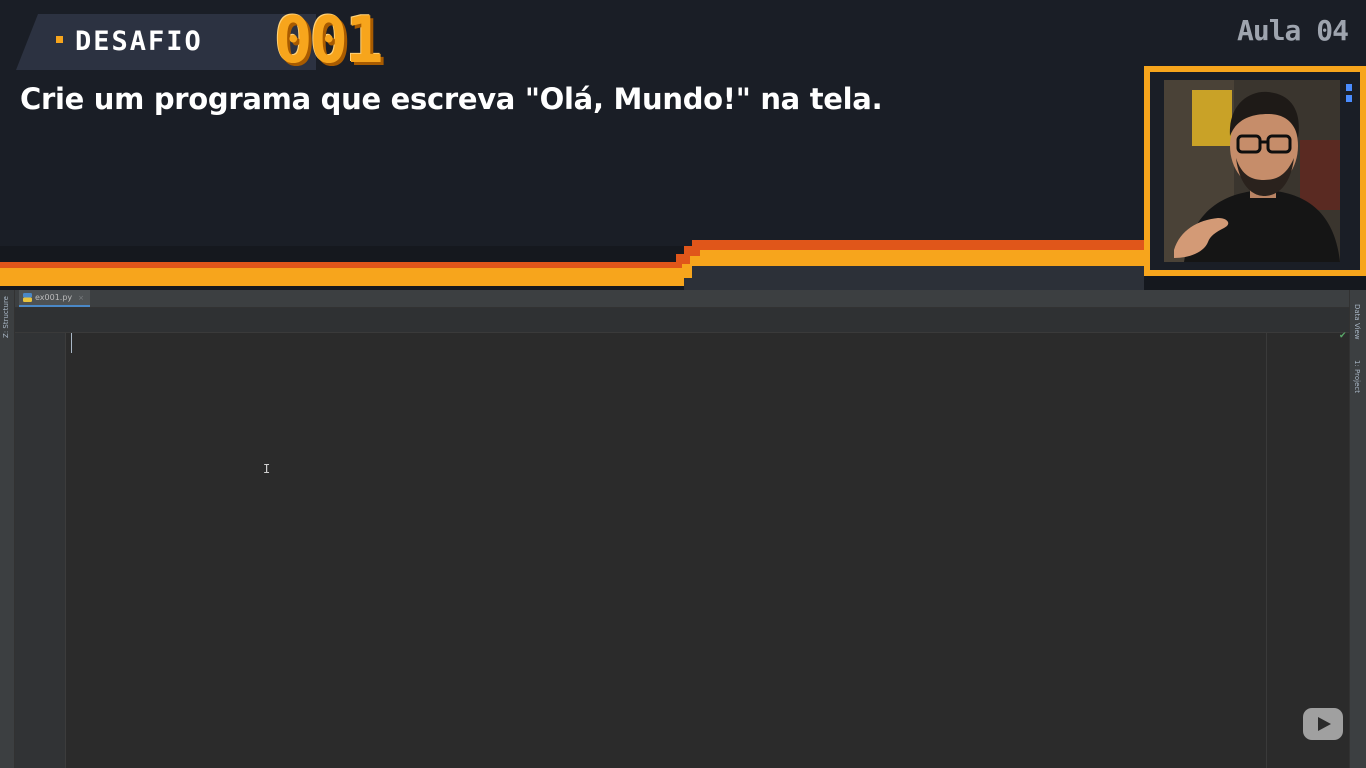 The image size is (1366, 768). What do you see at coordinates (40, 550) in the screenshot?
I see `line-number-gutter` at bounding box center [40, 550].